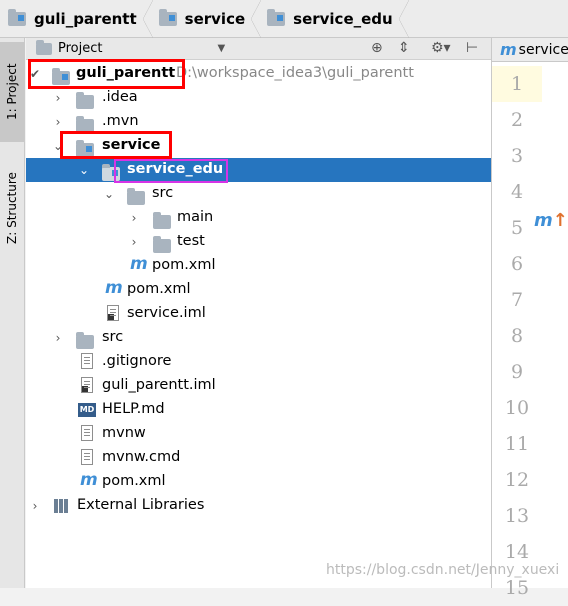  I want to click on structure-tool-button: Z: Structure, so click(12, 208).